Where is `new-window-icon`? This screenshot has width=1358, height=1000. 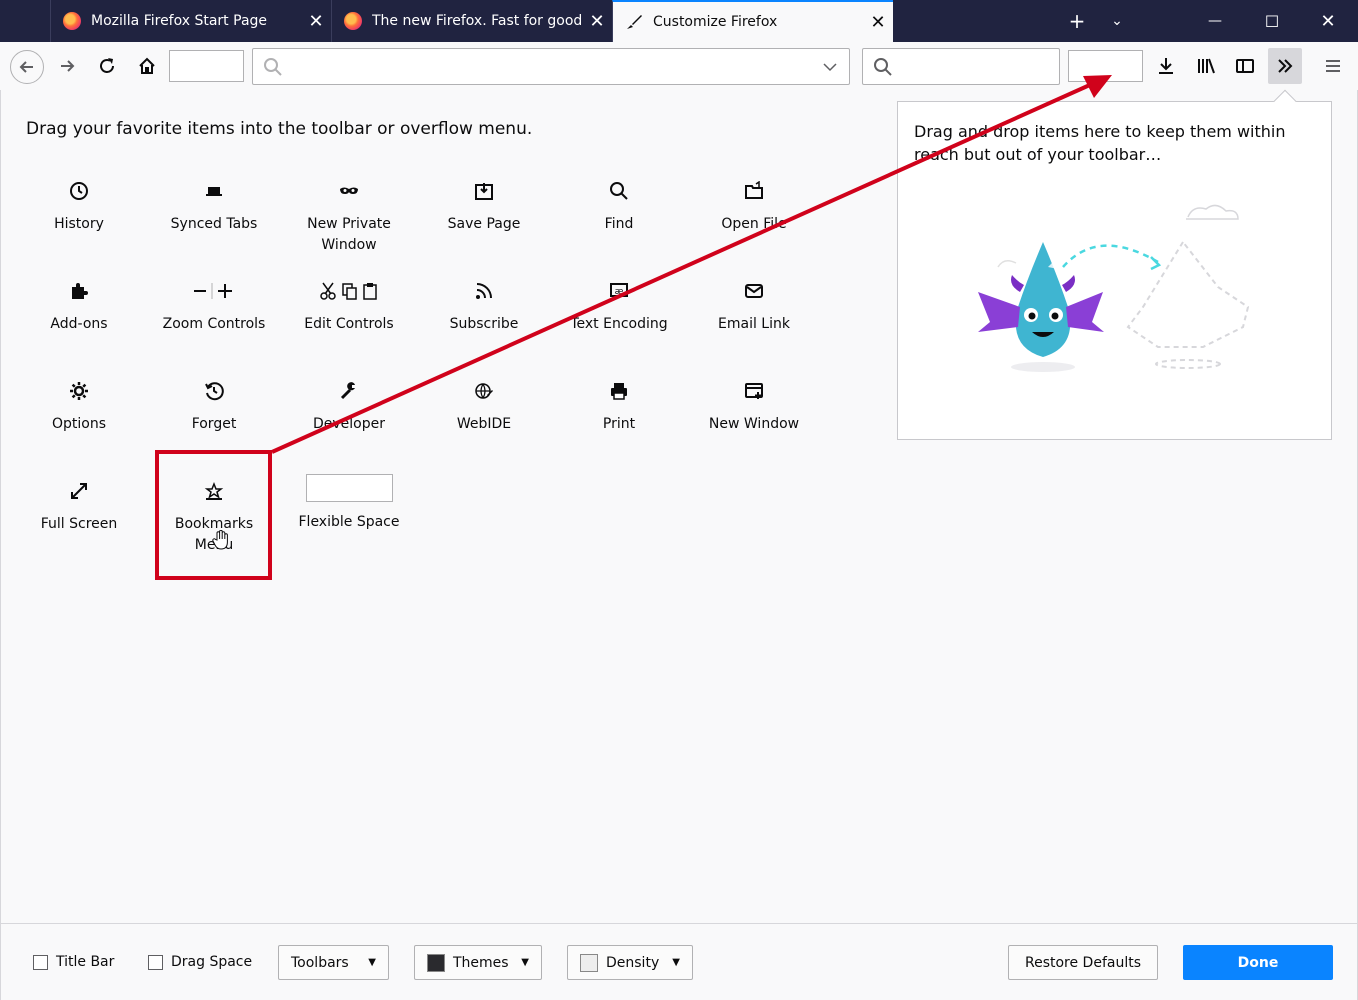 new-window-icon is located at coordinates (754, 391).